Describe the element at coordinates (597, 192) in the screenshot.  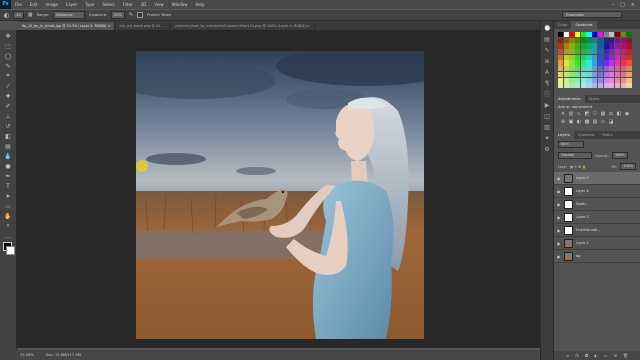
I see `layer-row: ◉ Layer 4` at that location.